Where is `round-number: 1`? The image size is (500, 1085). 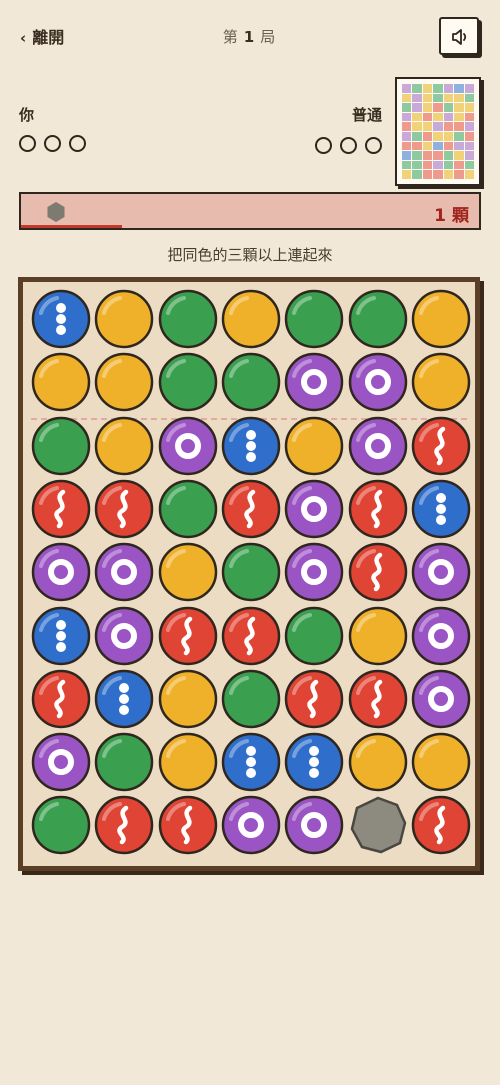 round-number: 1 is located at coordinates (250, 37).